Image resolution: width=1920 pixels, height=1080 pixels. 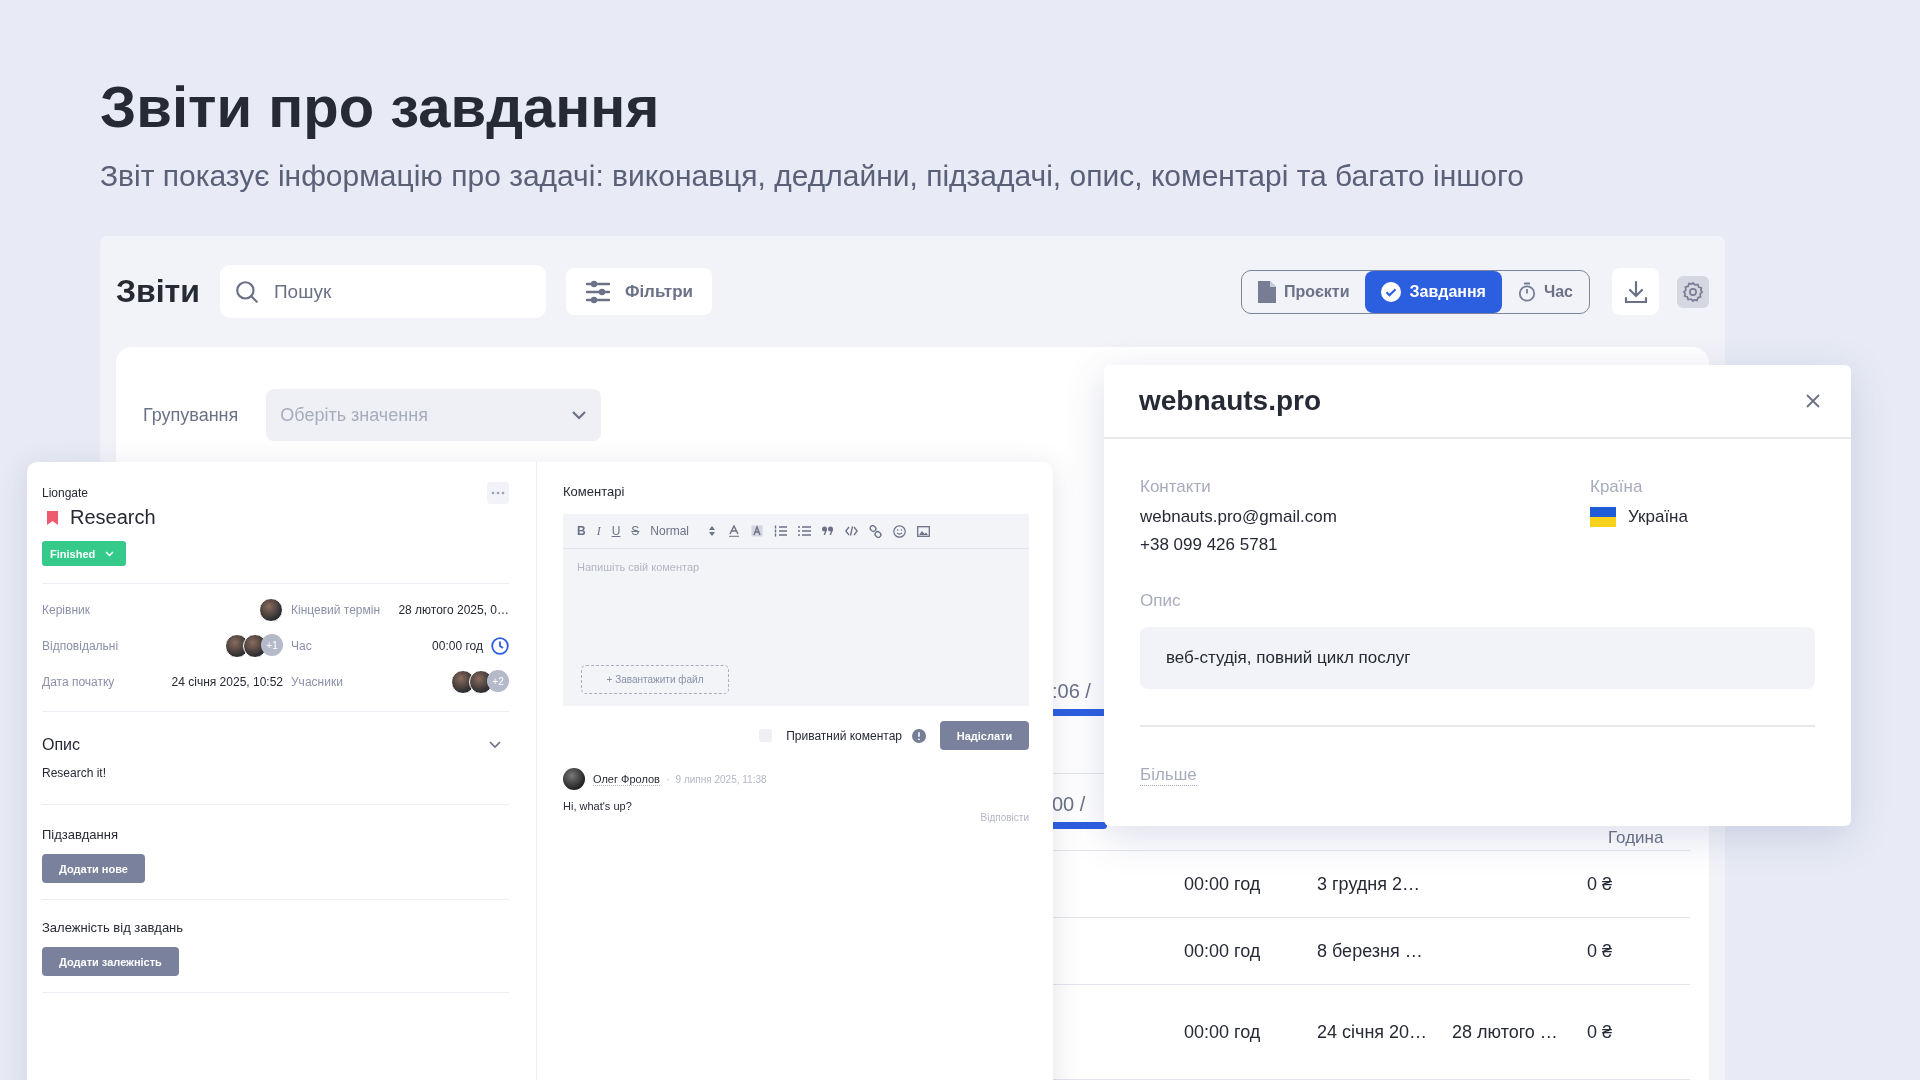 I want to click on contact-value: webnauts.pro@gmail.com, so click(x=1239, y=517).